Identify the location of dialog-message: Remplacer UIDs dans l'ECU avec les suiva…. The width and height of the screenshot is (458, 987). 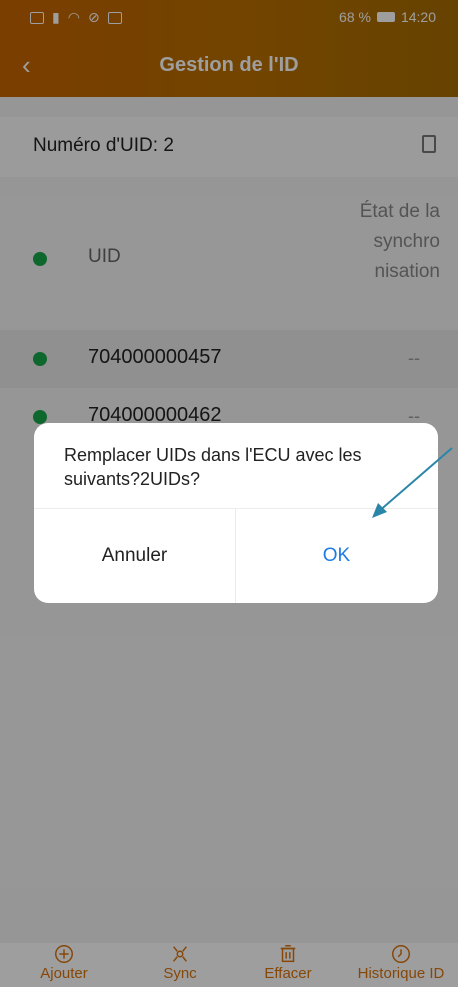
(213, 467).